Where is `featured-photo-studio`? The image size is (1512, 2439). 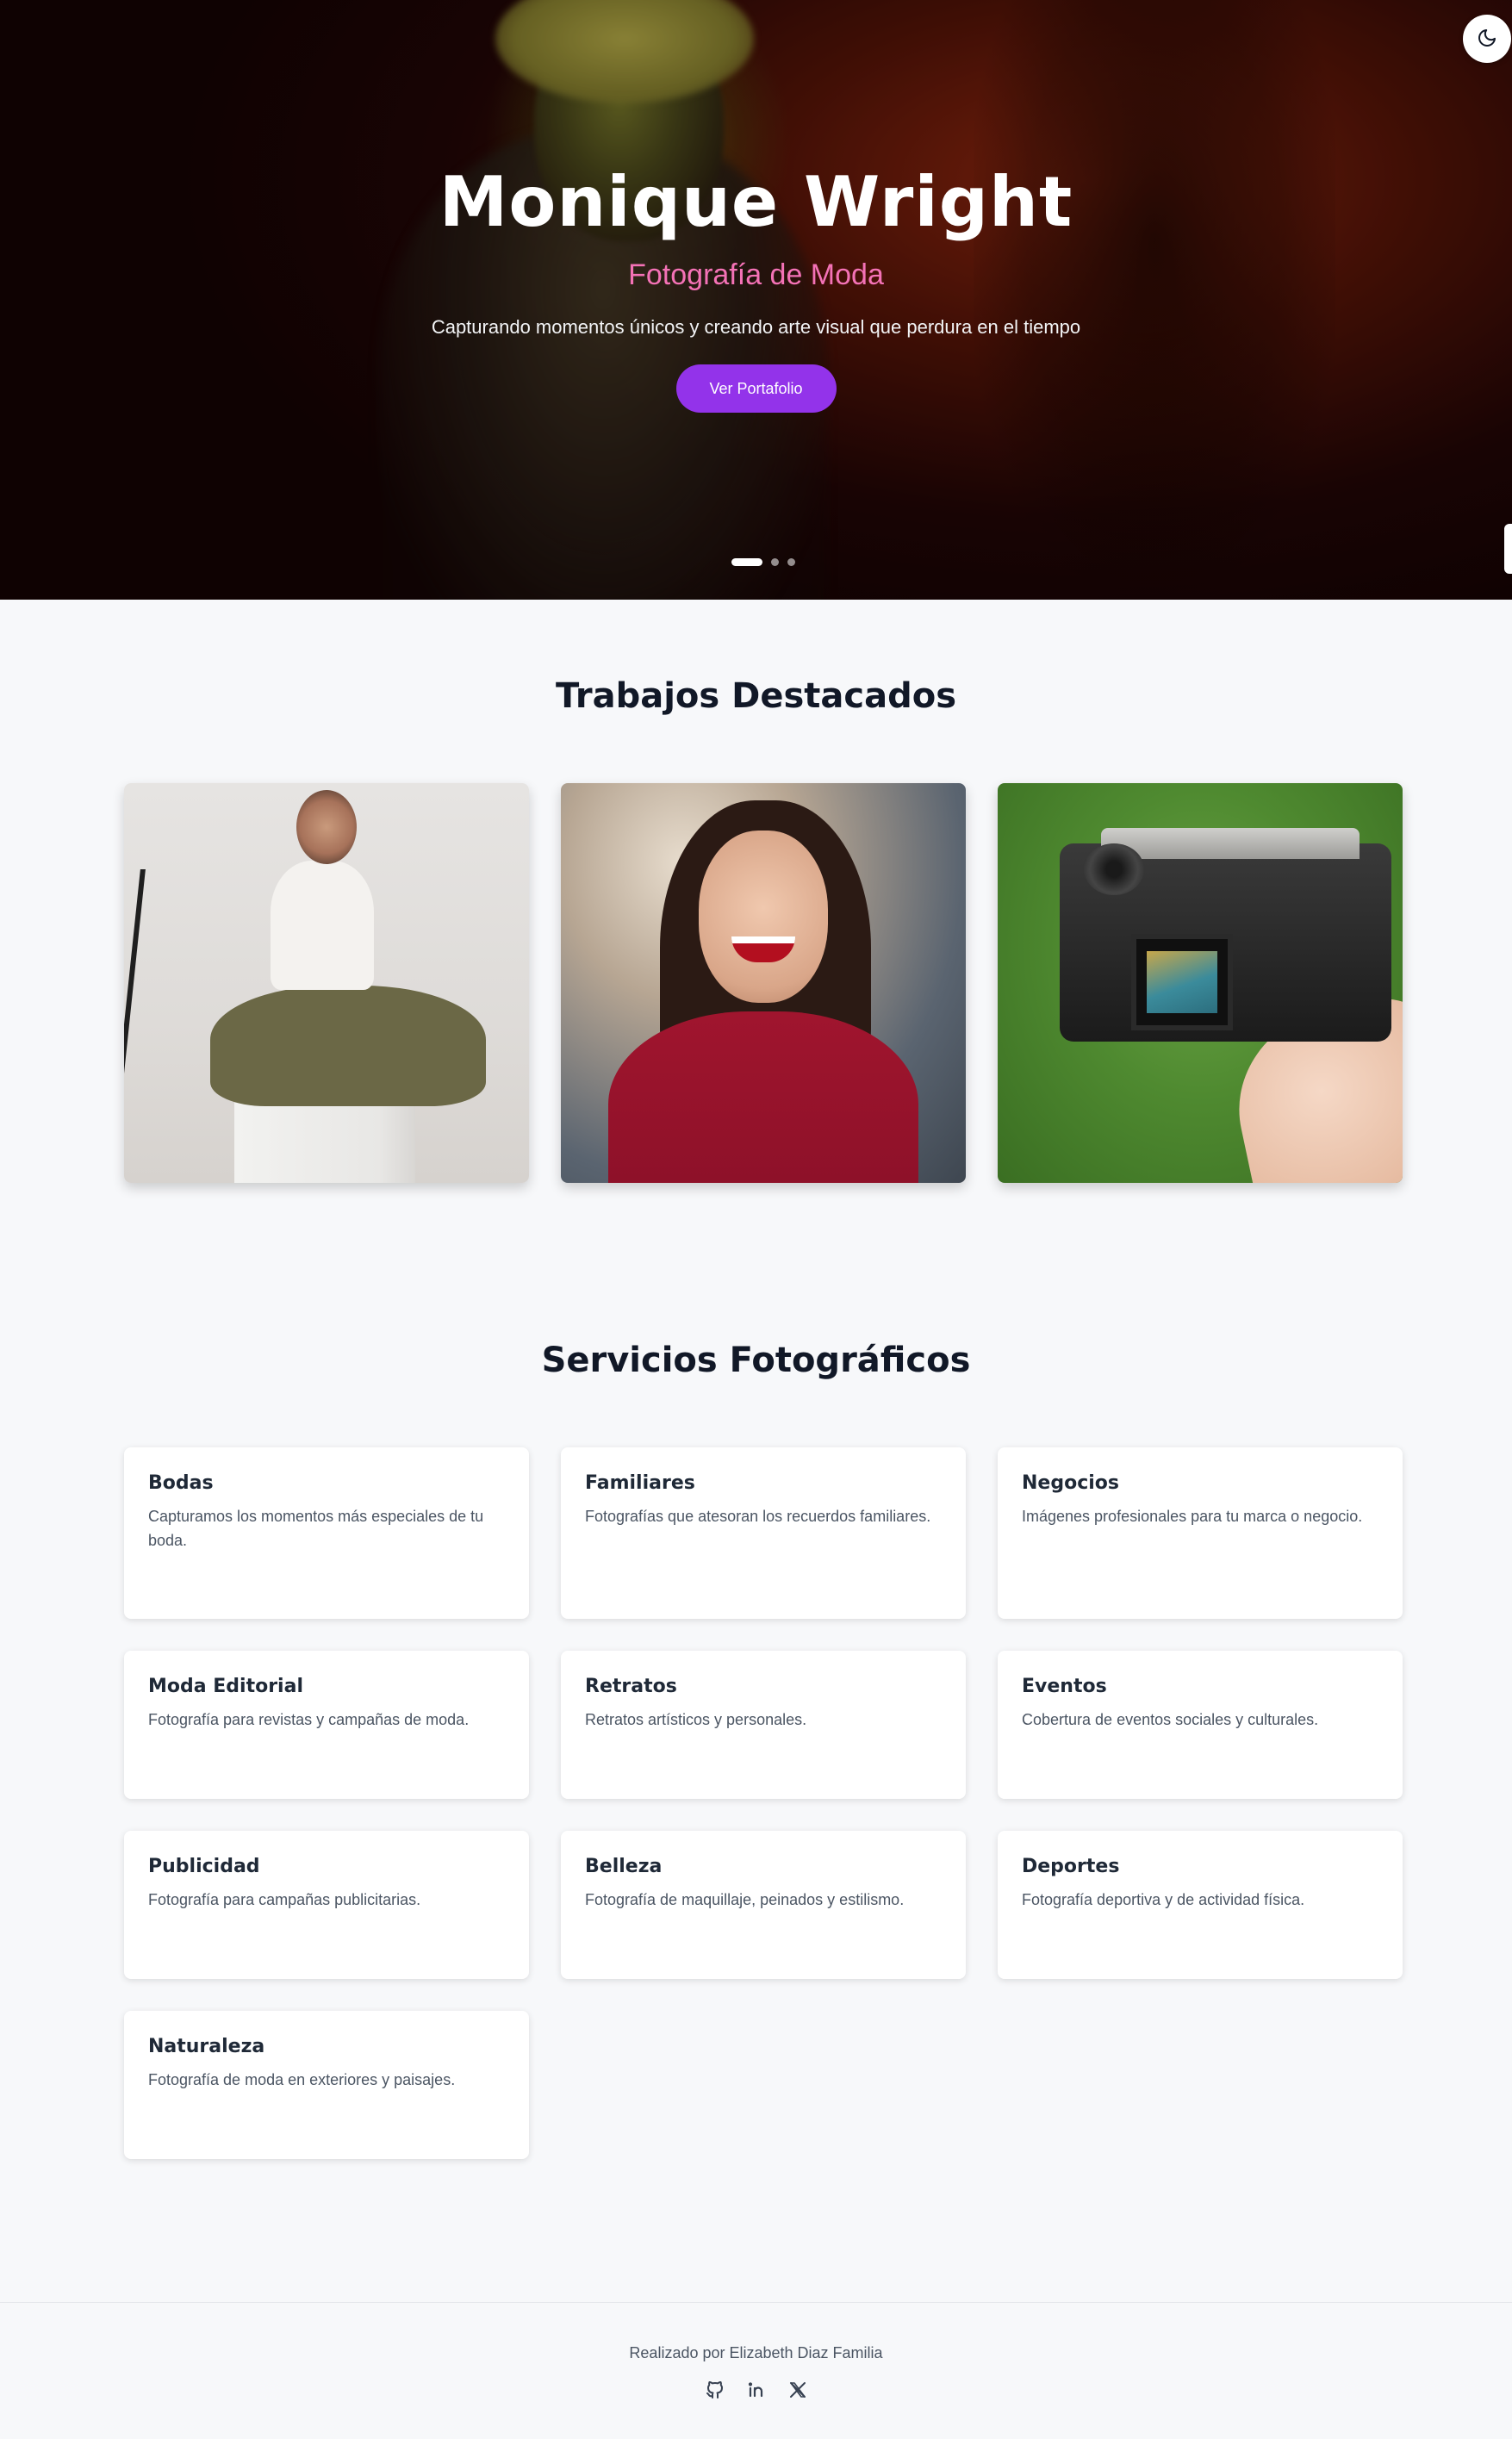 featured-photo-studio is located at coordinates (327, 983).